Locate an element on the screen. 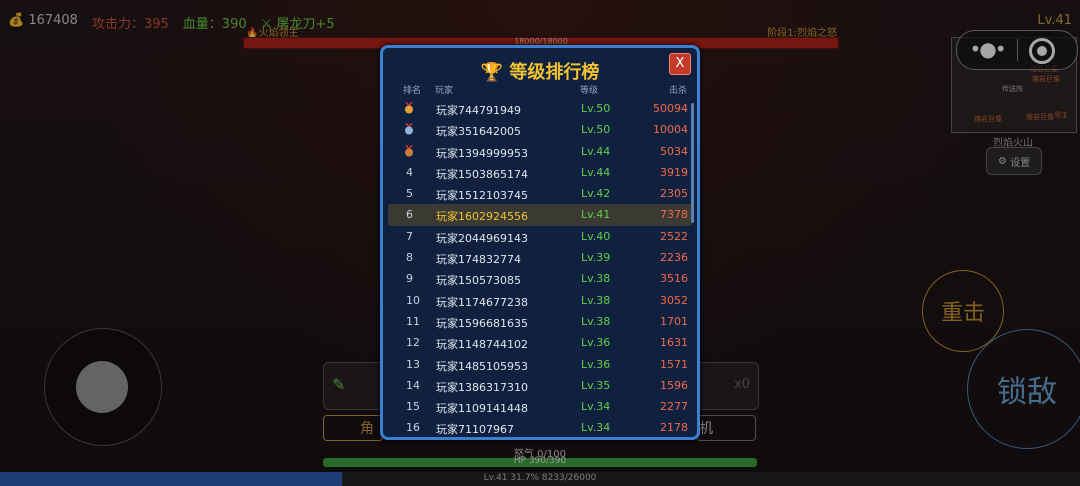 Image resolution: width=1080 pixels, height=486 pixels. leaderboard-header: 排名 玩家 等级 击杀 is located at coordinates (540, 90).